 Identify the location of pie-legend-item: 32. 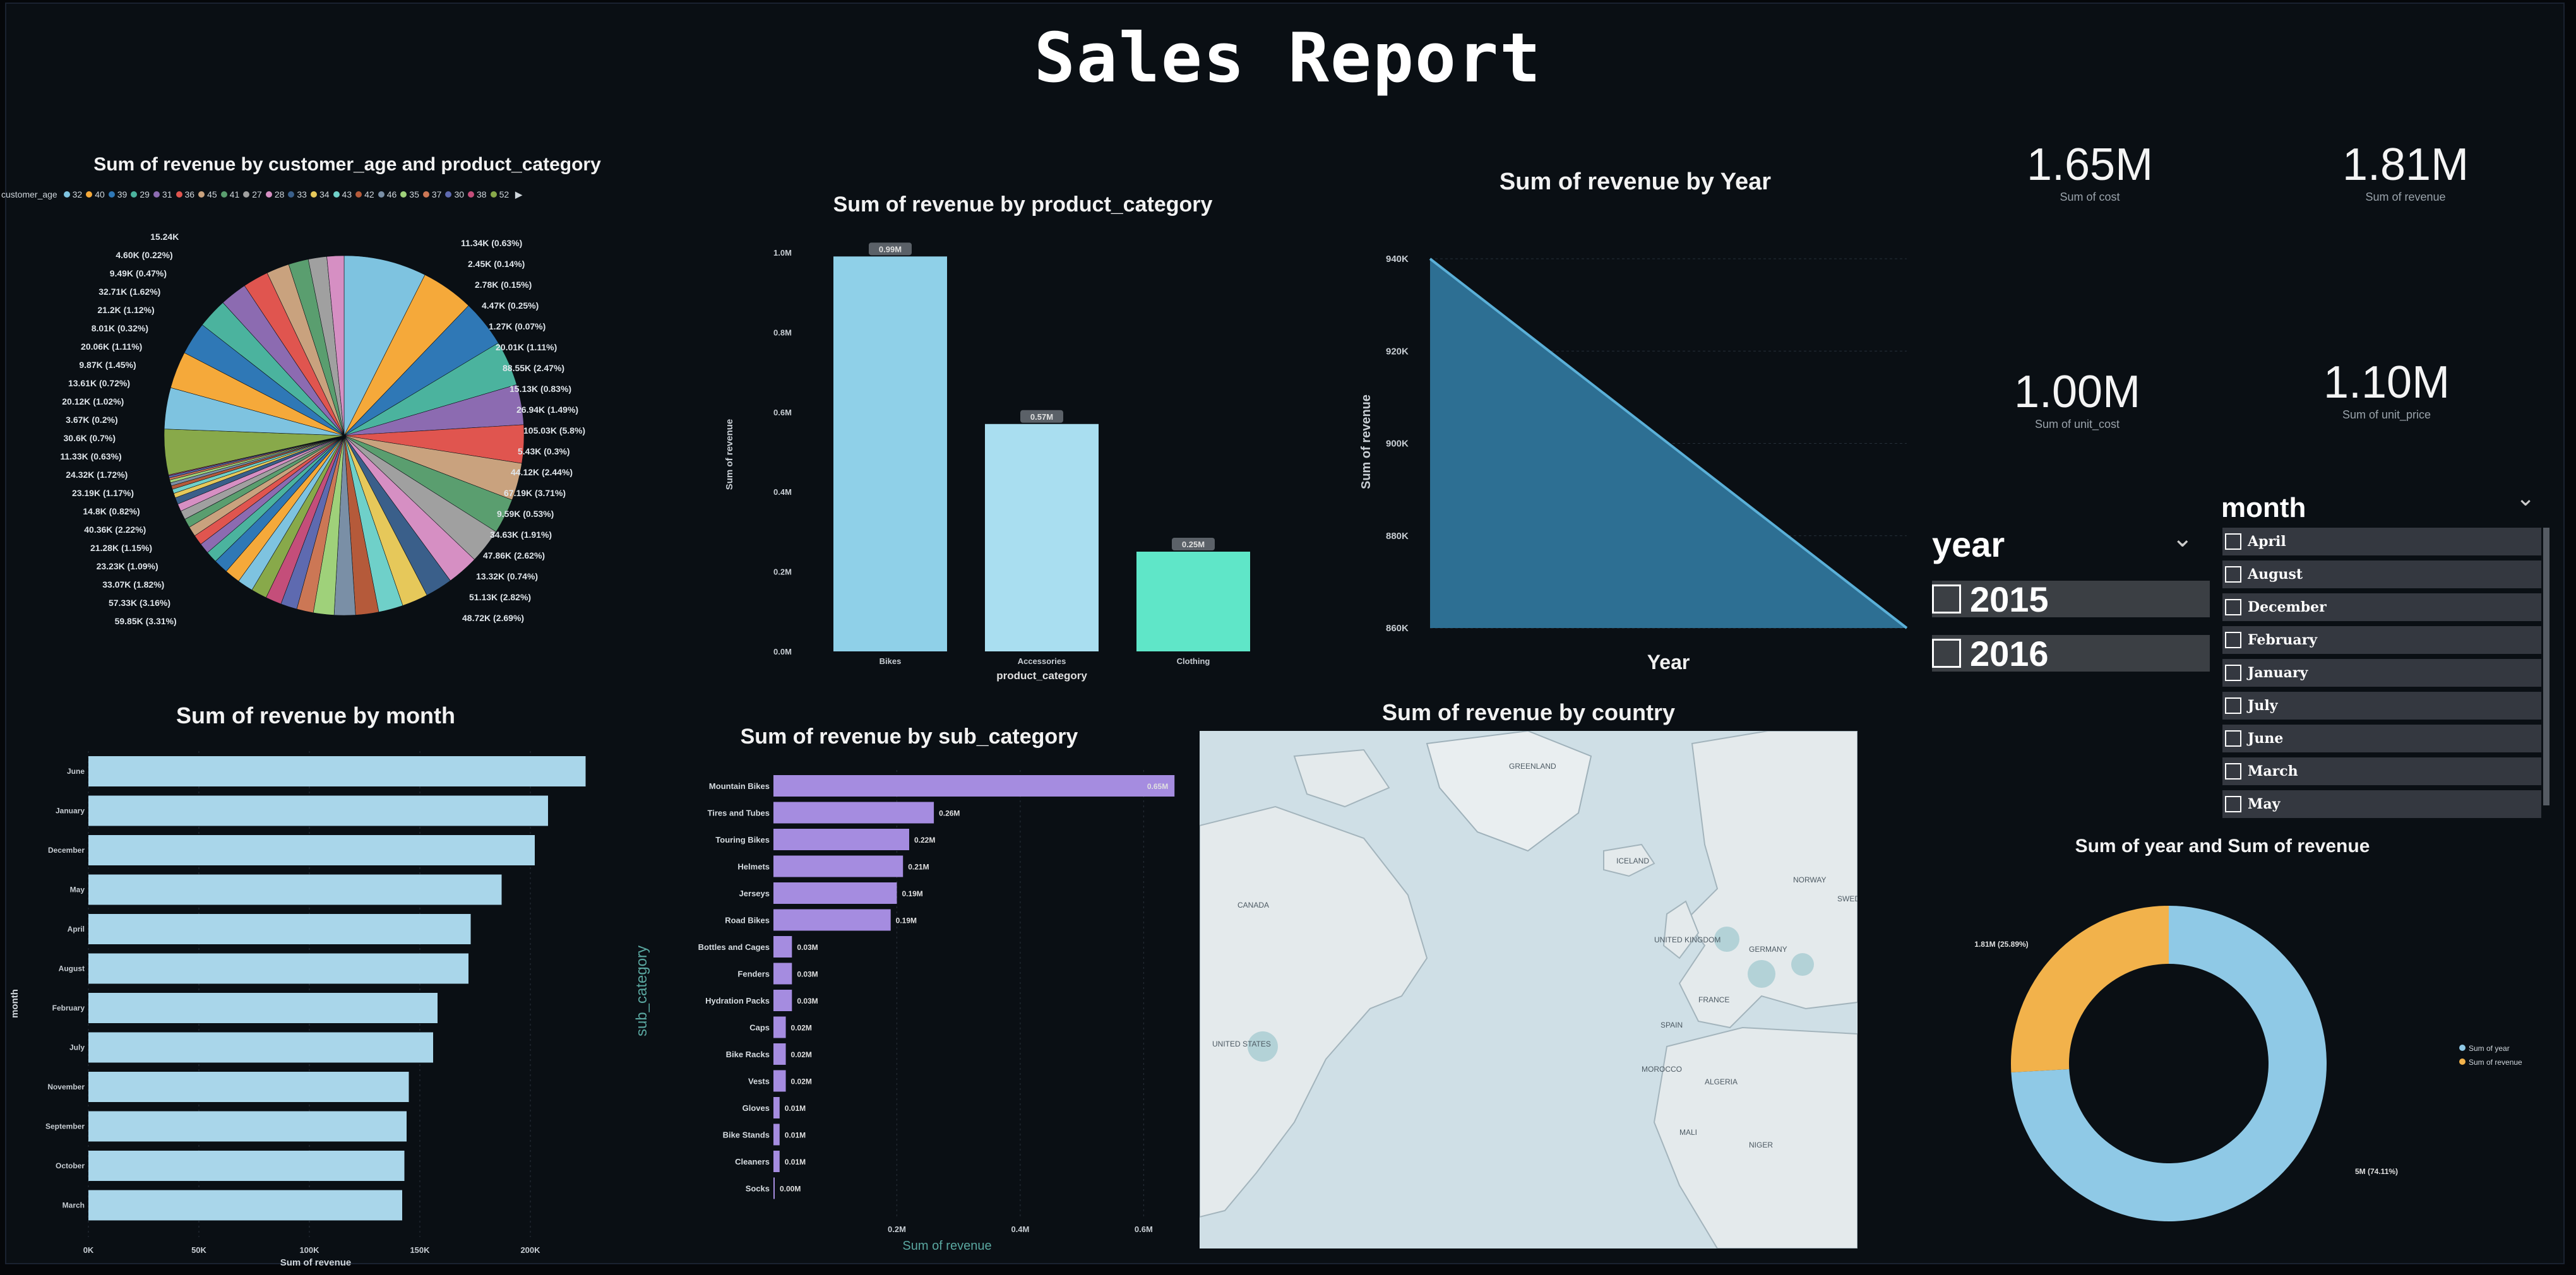
(72, 194).